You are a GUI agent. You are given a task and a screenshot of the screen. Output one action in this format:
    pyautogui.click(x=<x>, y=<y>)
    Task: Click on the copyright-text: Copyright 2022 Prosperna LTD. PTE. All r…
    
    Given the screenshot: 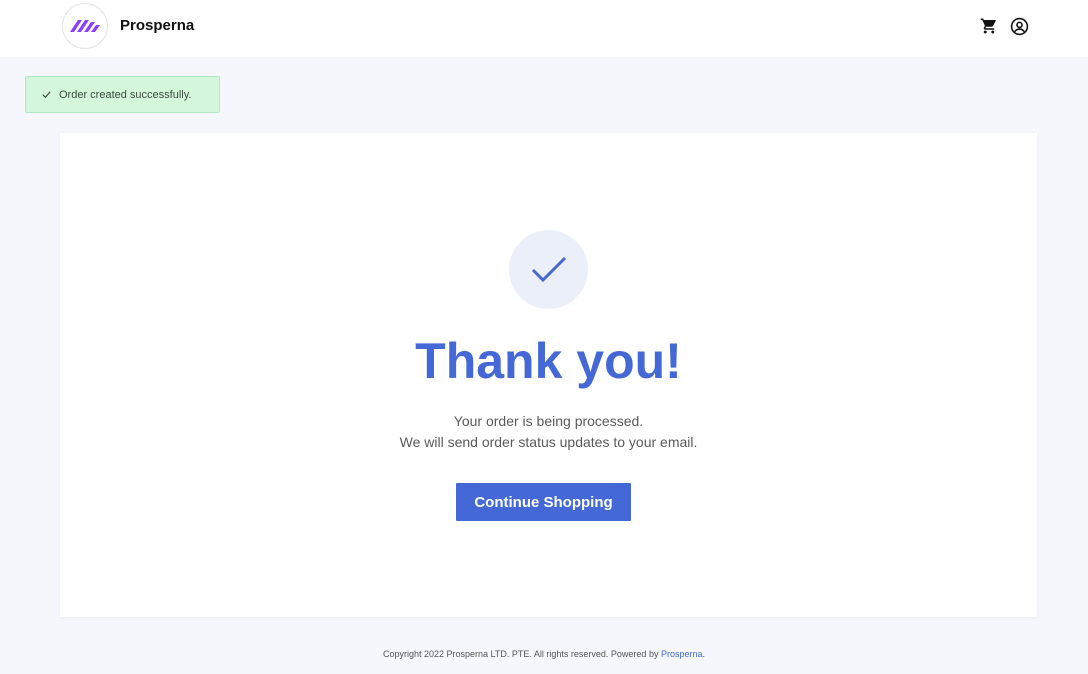 What is the action you would take?
    pyautogui.click(x=521, y=654)
    